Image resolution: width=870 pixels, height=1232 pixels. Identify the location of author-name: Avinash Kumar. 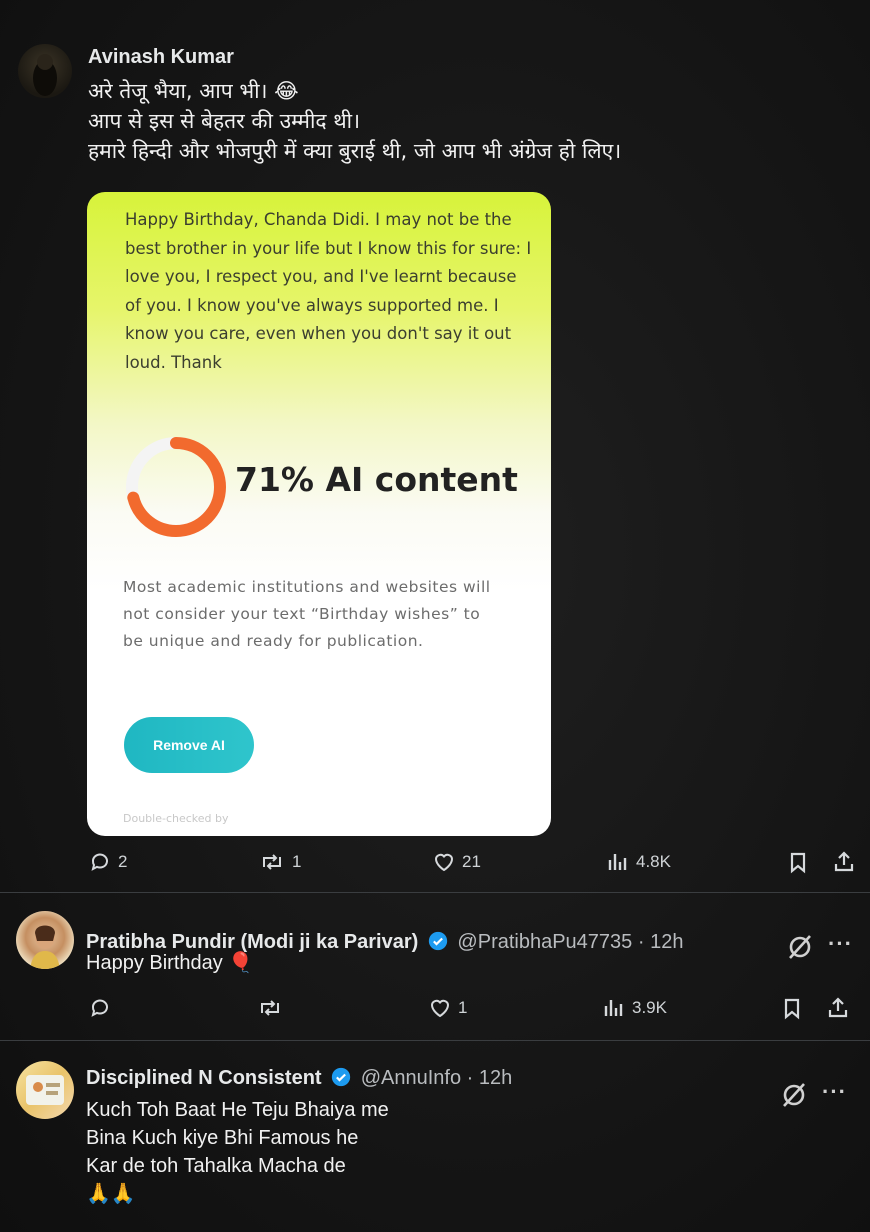
(161, 57).